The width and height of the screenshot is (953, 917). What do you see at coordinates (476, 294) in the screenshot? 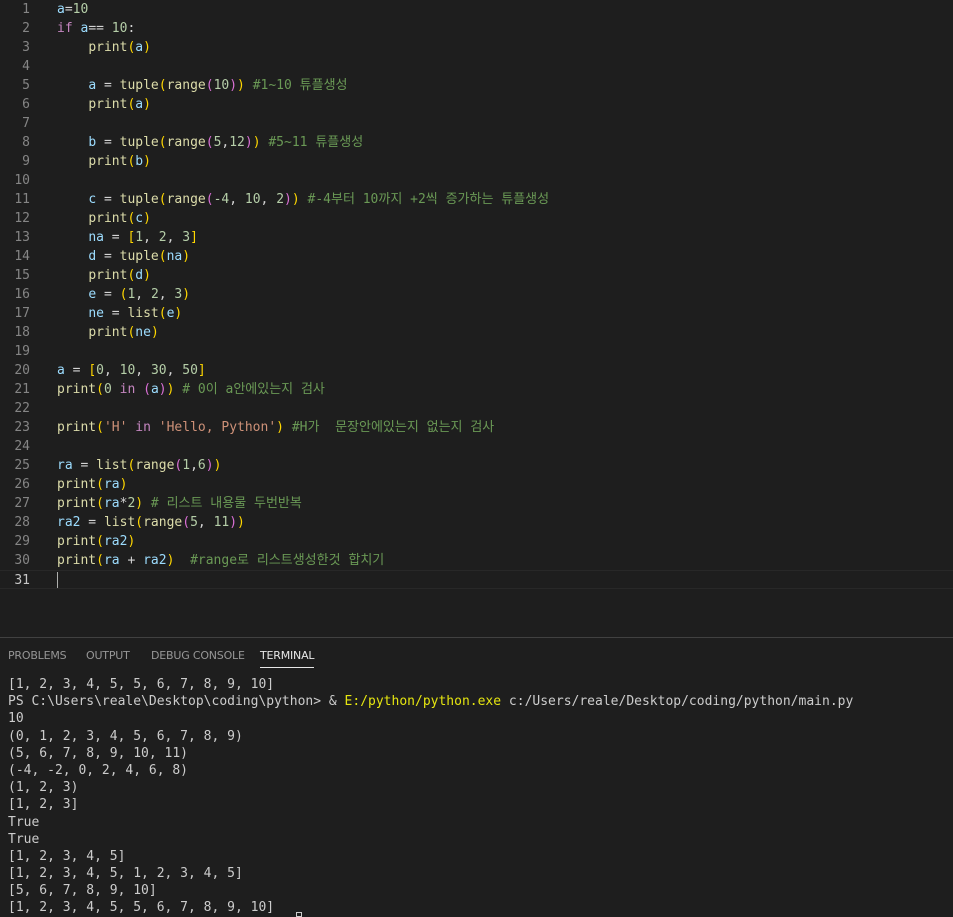
I see `code-line: 16 e = (1, 2, 3)` at bounding box center [476, 294].